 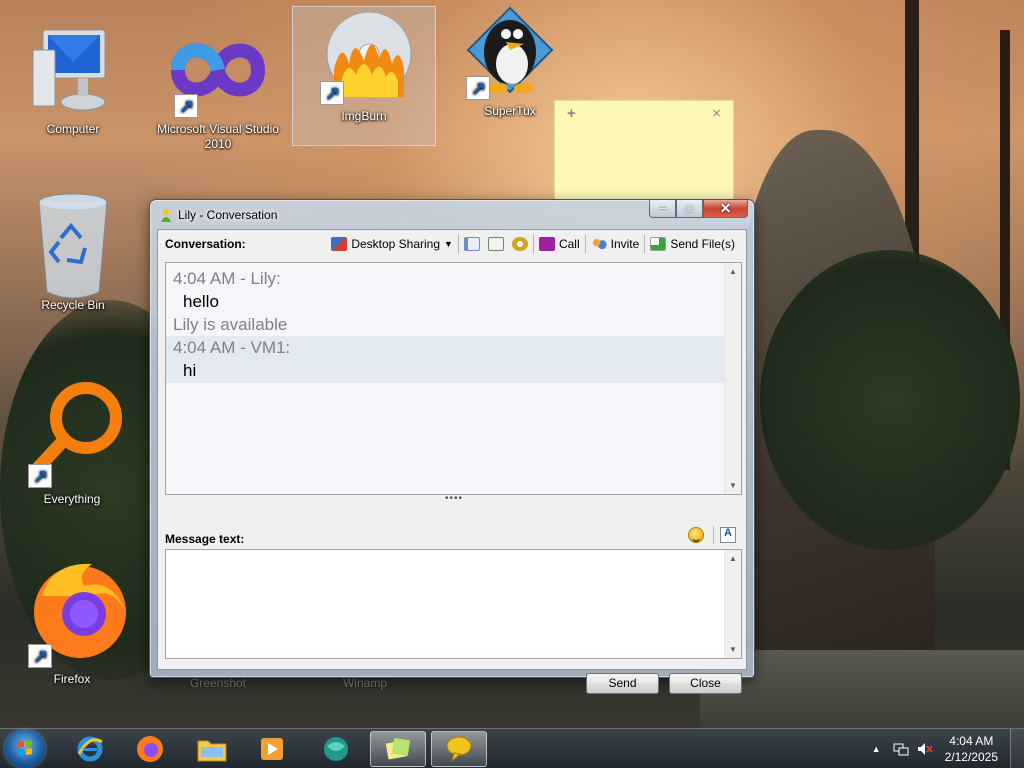 I want to click on show-hidden-icons-arrow-icon: ▲, so click(x=876, y=749).